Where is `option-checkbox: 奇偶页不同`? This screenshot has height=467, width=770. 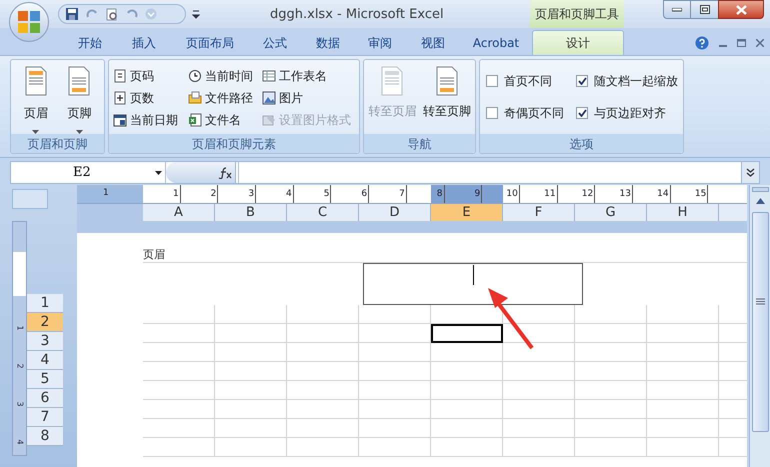 option-checkbox: 奇偶页不同 is located at coordinates (531, 113).